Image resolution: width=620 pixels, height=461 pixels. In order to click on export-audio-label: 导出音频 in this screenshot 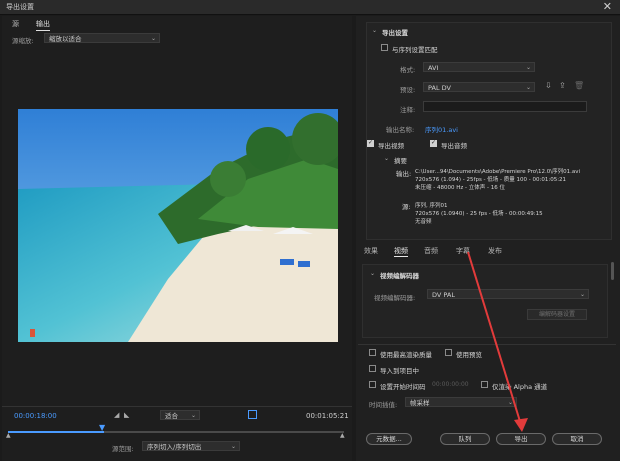, I will do `click(454, 146)`.